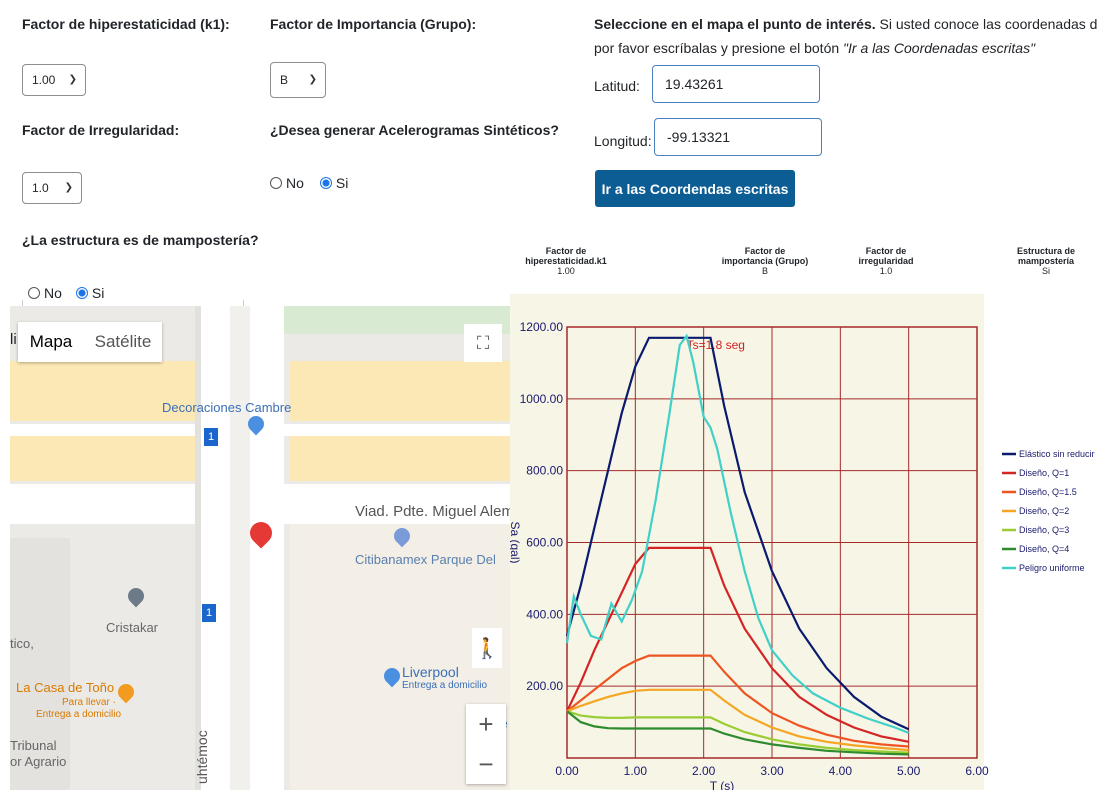 The width and height of the screenshot is (1097, 790). I want to click on acelerogramas-si-radio, so click(325, 183).